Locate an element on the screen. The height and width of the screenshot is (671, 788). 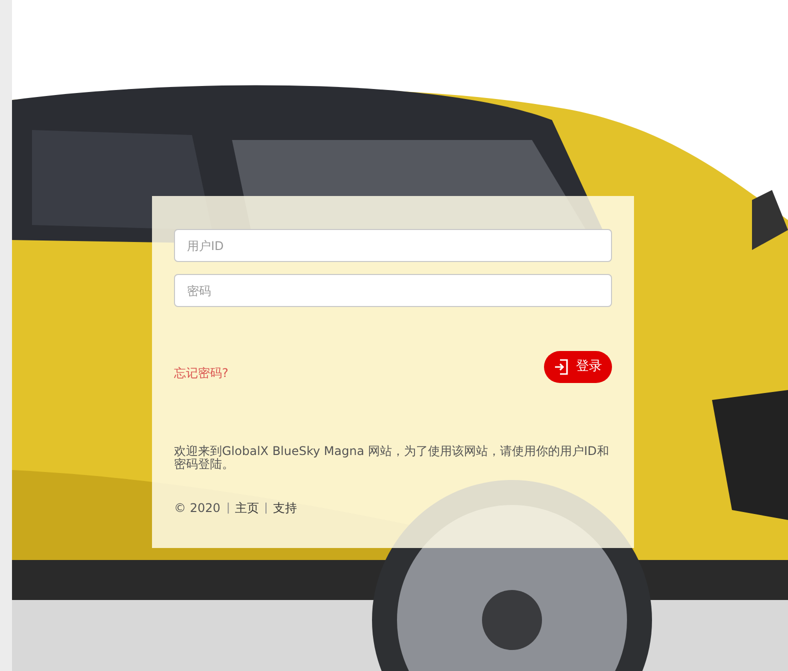
welcome-text: 欢迎来到GlobalX BlueSky Magna 网站，为了使用该网站，请使用你的用户ID和密码登陆。 is located at coordinates (392, 458).